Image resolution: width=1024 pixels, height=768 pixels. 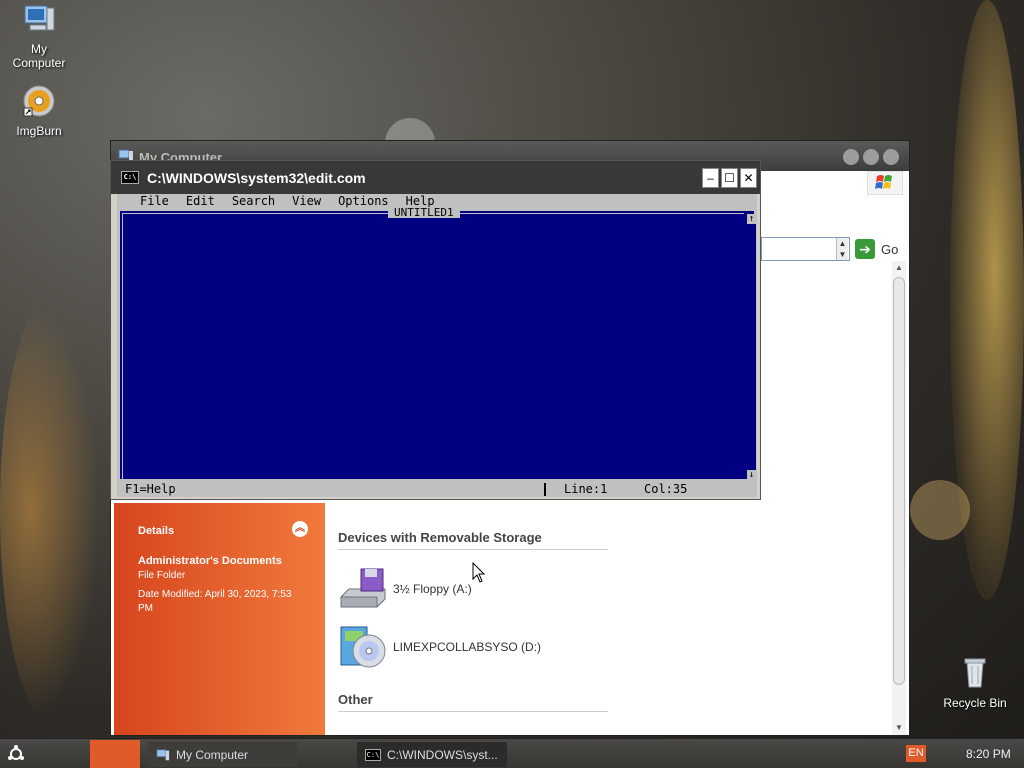 What do you see at coordinates (479, 572) in the screenshot?
I see `mouse-pointer-icon` at bounding box center [479, 572].